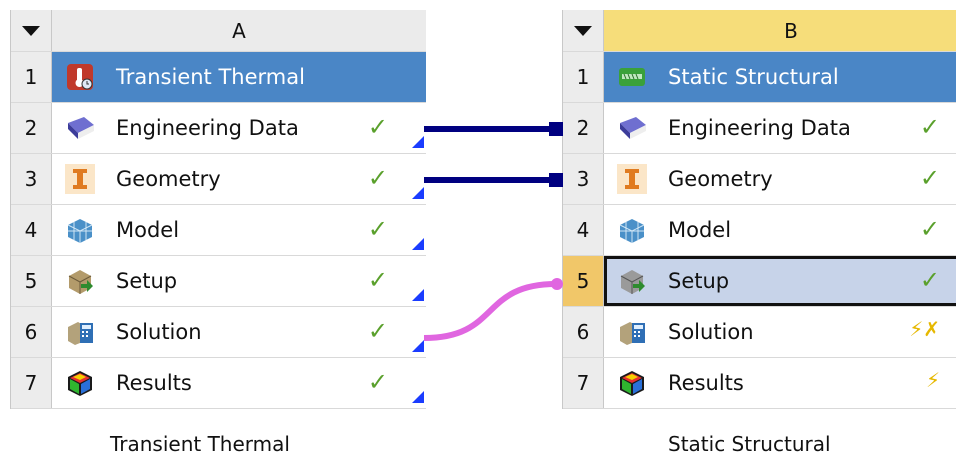 The width and height of the screenshot is (956, 456). I want to click on transfer-link-end, so click(557, 284).